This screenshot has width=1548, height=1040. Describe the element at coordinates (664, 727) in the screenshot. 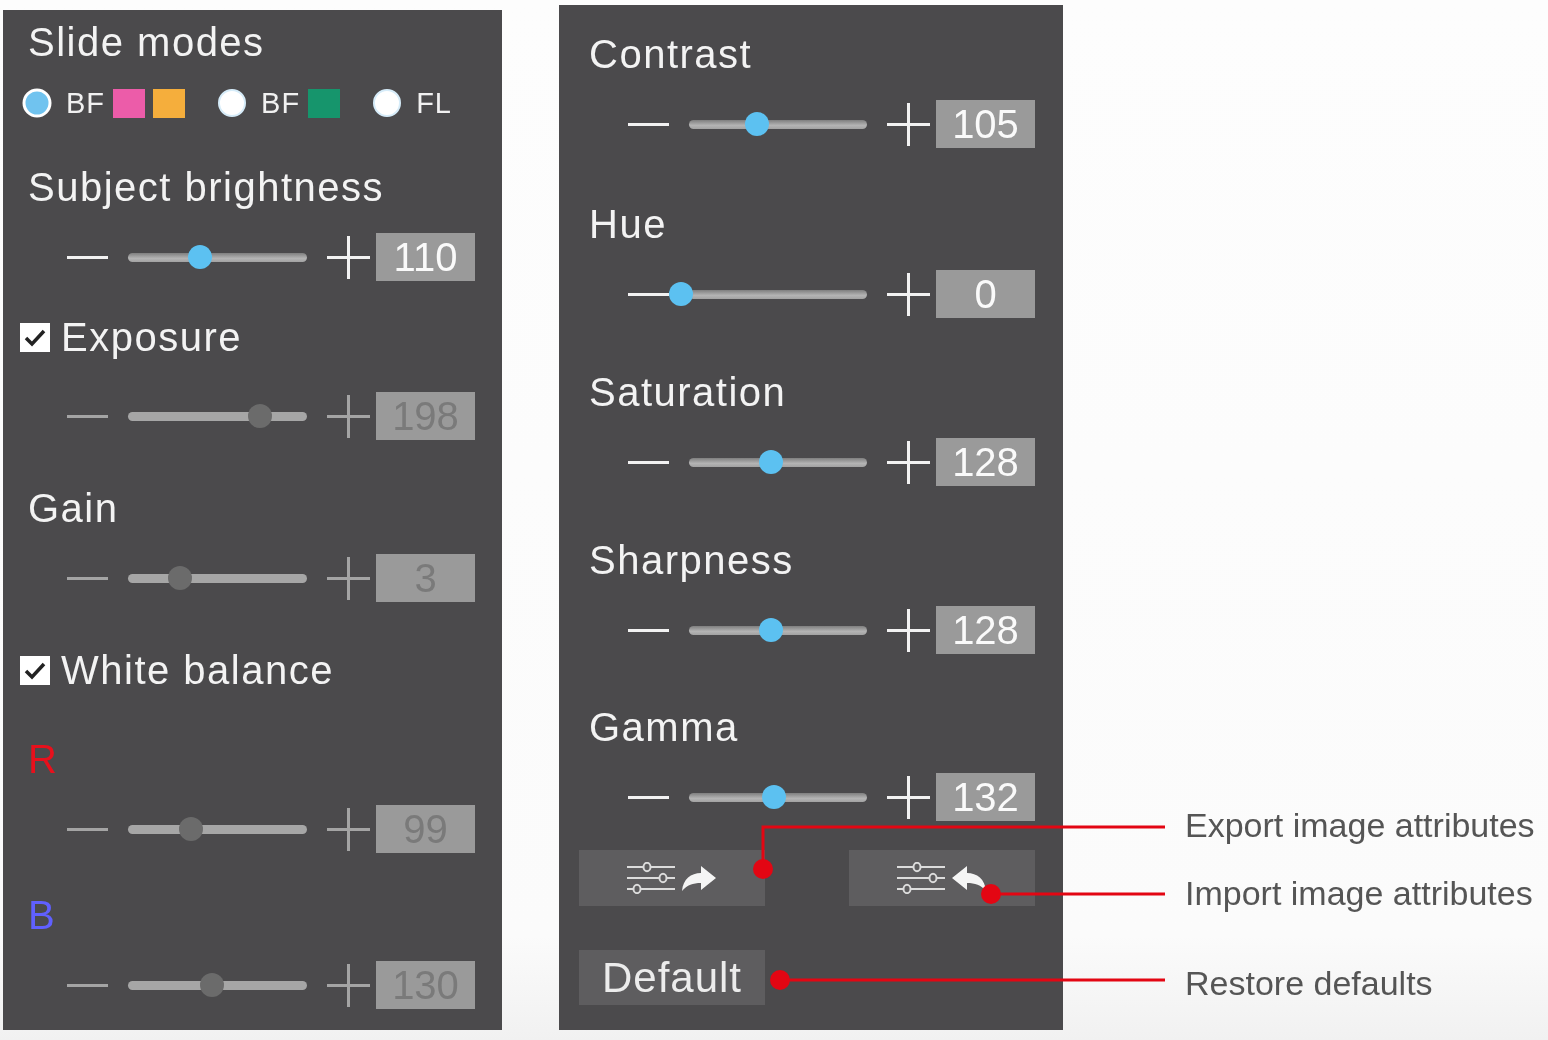

I see `setting-label: Gamma` at that location.